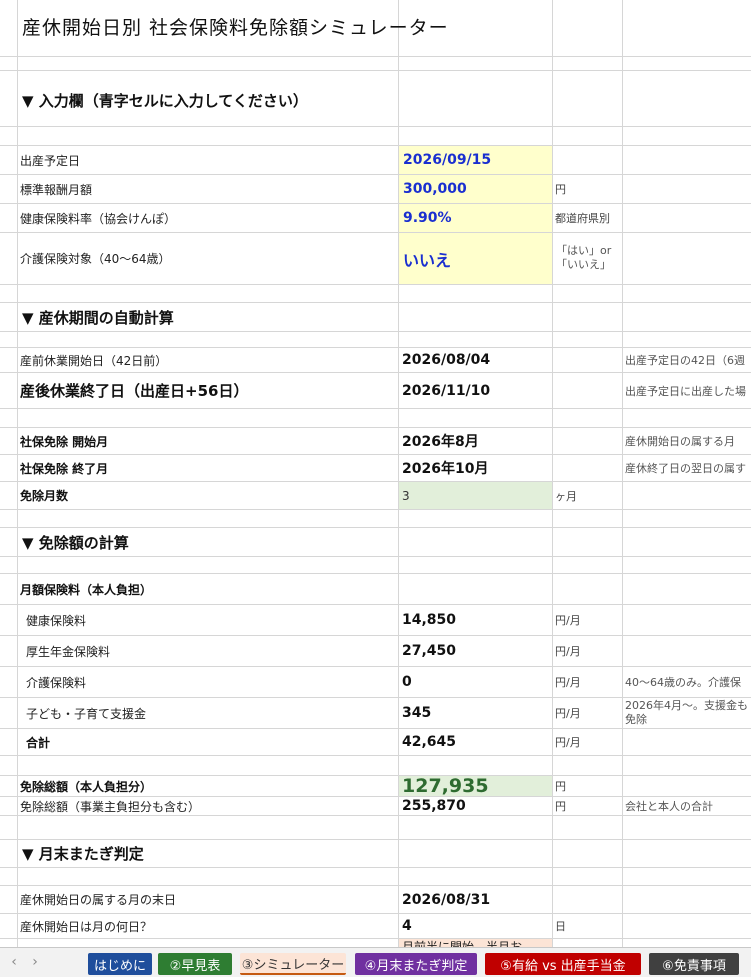  What do you see at coordinates (563, 964) in the screenshot?
I see `tab-paid-leave-vs-allowance: ⑤有給 vs 出産手当金` at bounding box center [563, 964].